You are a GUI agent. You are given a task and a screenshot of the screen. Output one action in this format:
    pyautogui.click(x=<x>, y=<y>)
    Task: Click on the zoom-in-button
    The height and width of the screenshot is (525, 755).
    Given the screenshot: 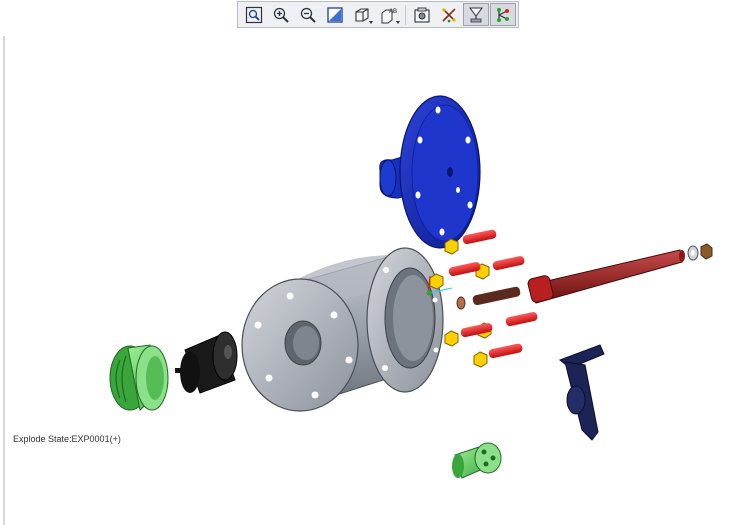 What is the action you would take?
    pyautogui.click(x=281, y=14)
    